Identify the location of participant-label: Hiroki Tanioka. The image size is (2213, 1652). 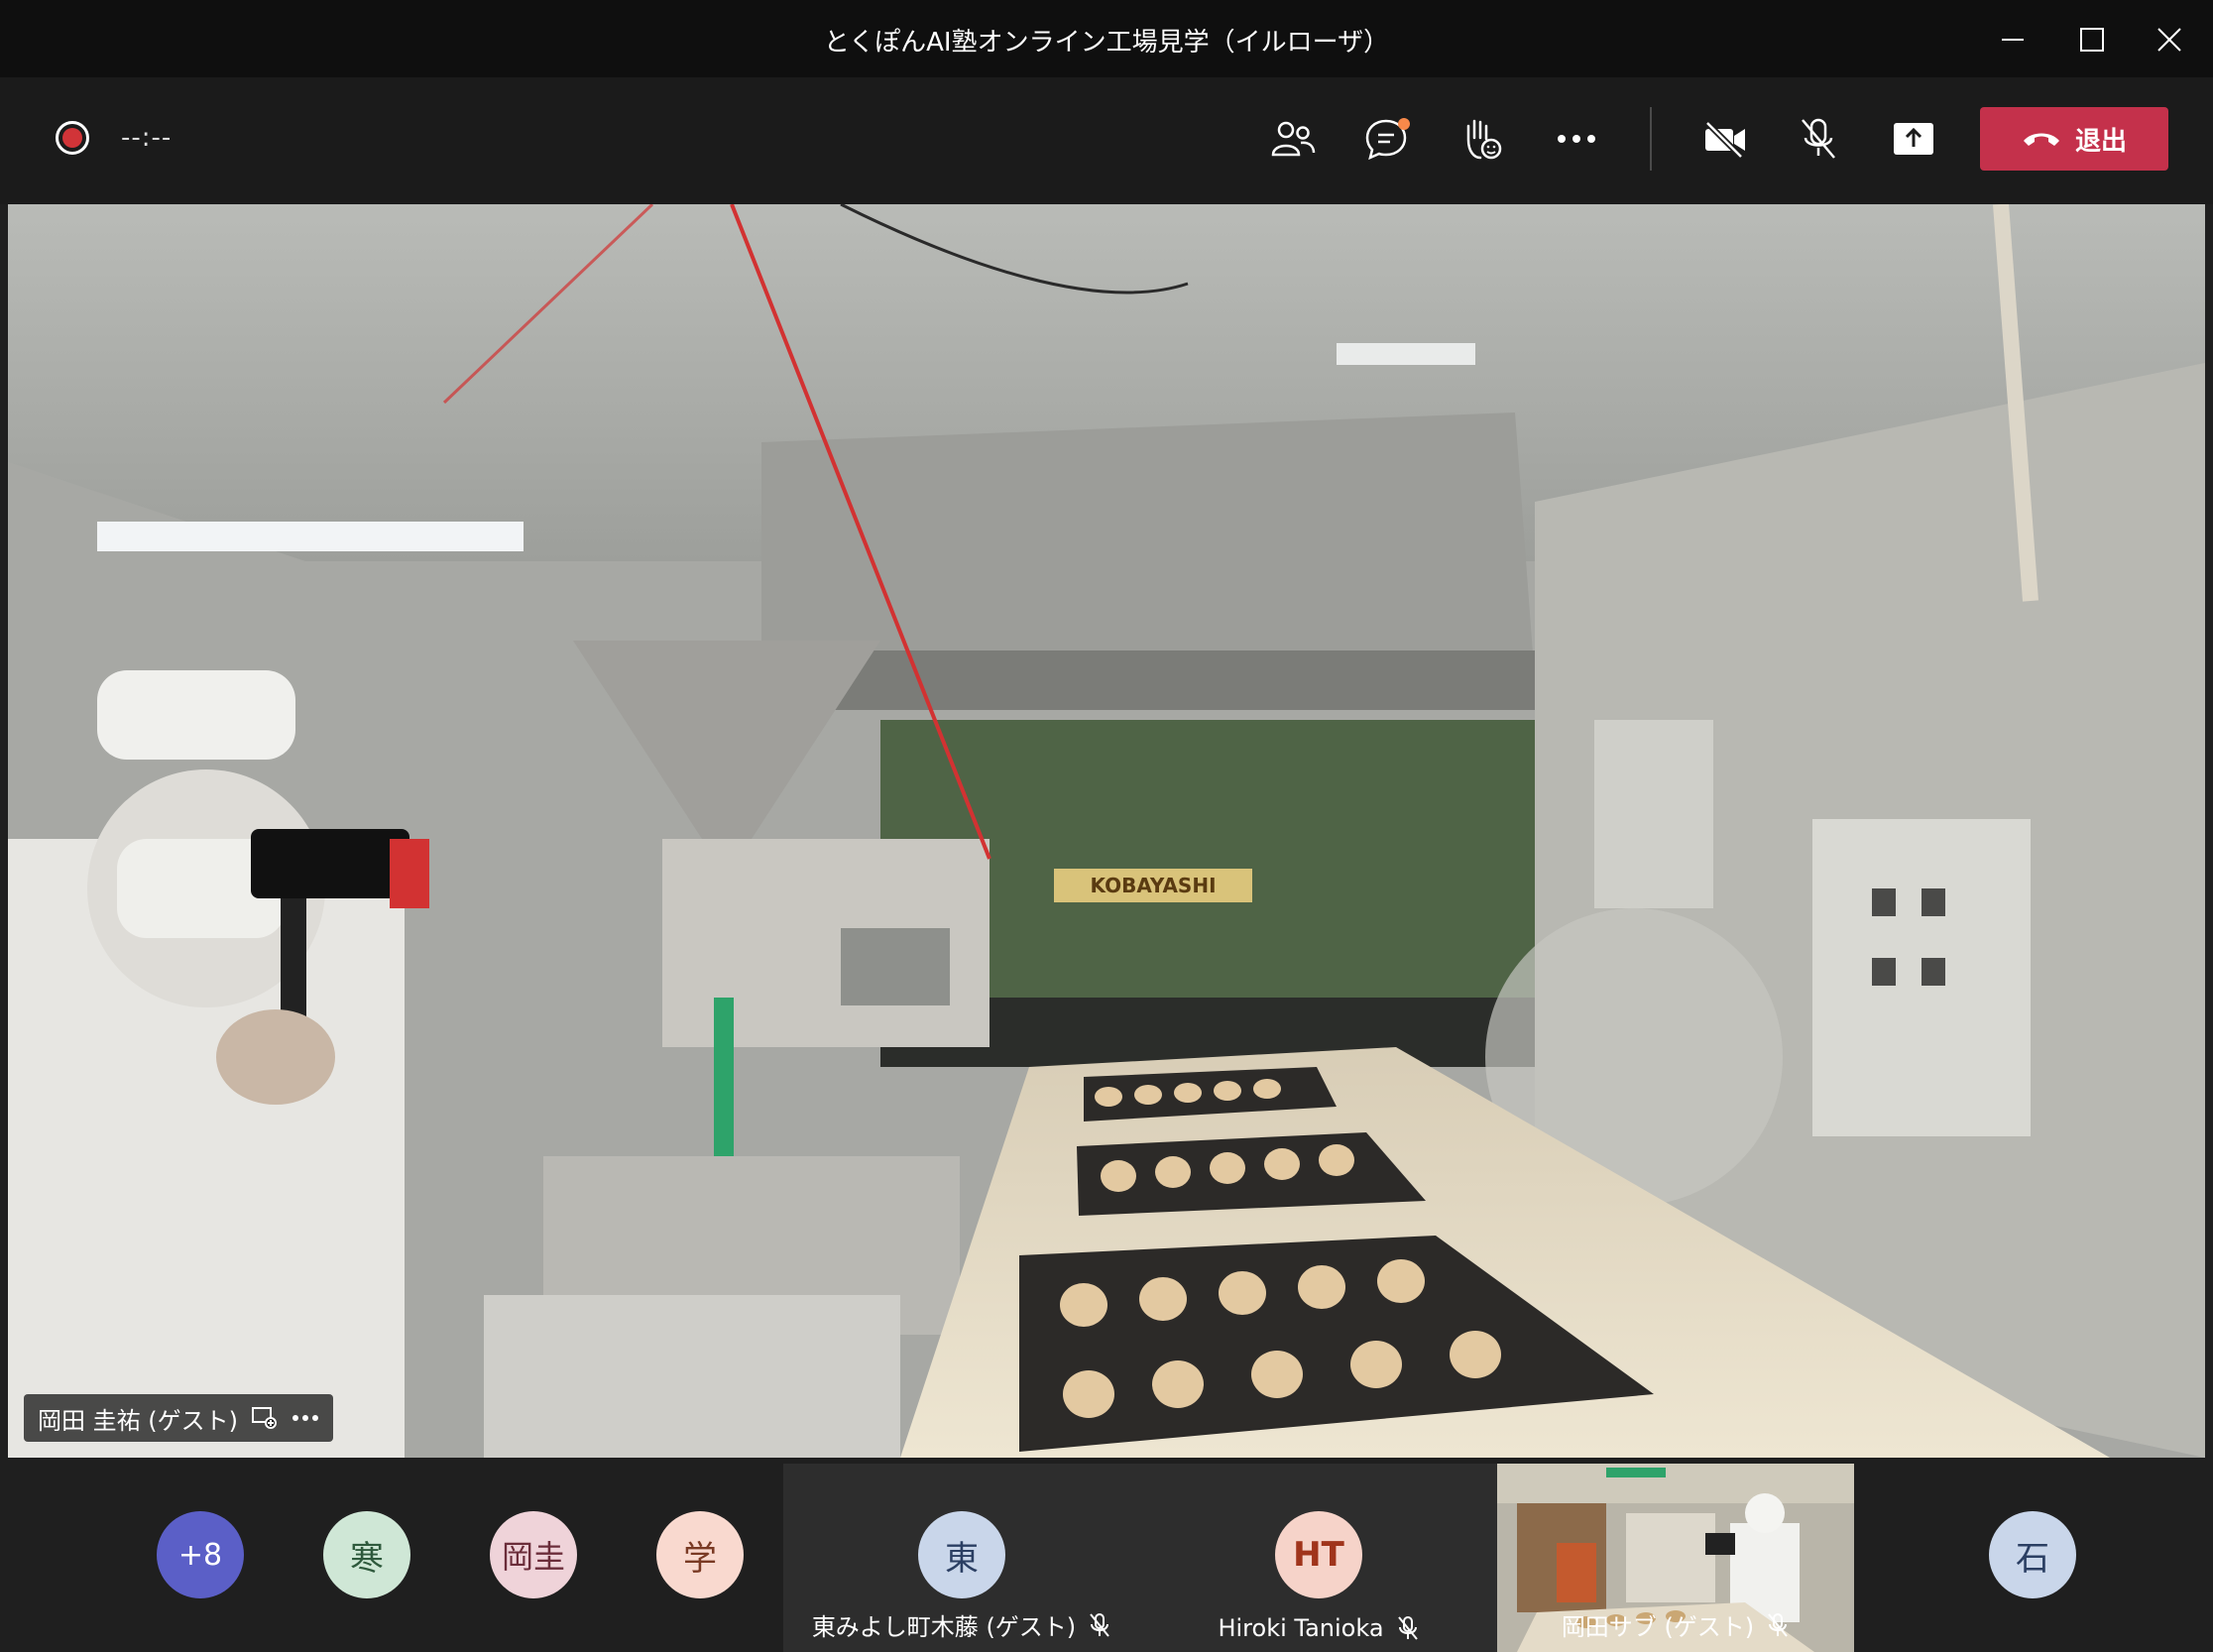
(1319, 1628).